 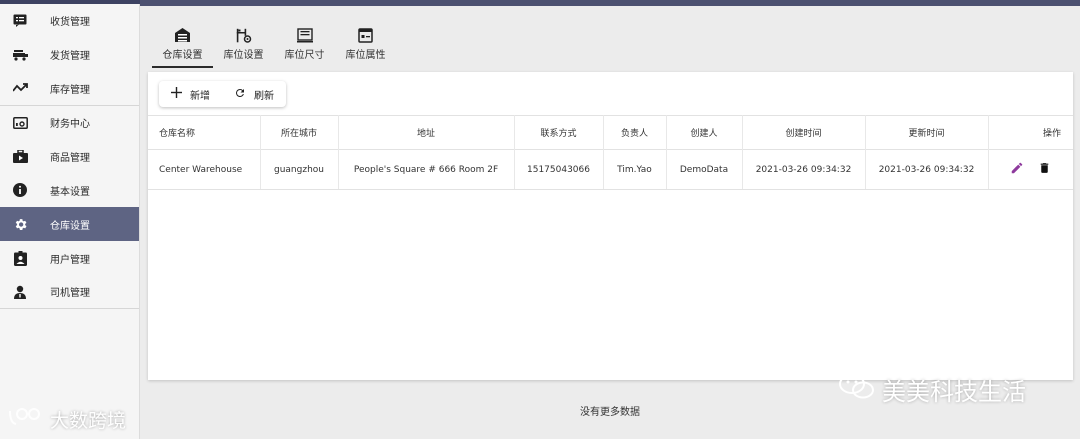 What do you see at coordinates (182, 55) in the screenshot?
I see `tab-label: 仓库设置` at bounding box center [182, 55].